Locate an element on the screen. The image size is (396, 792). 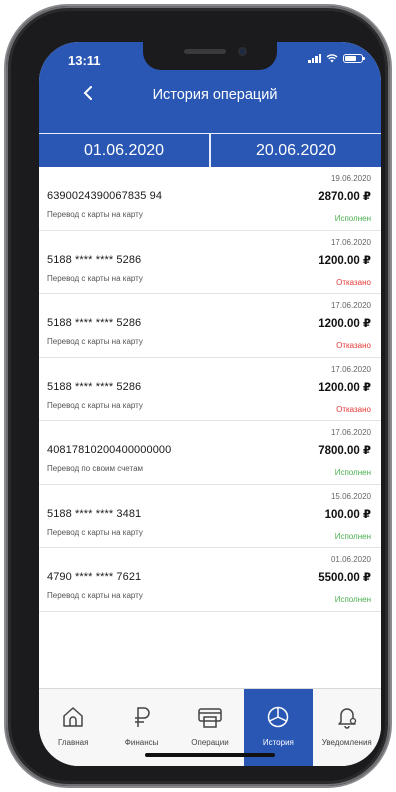
battery-icon is located at coordinates (354, 58).